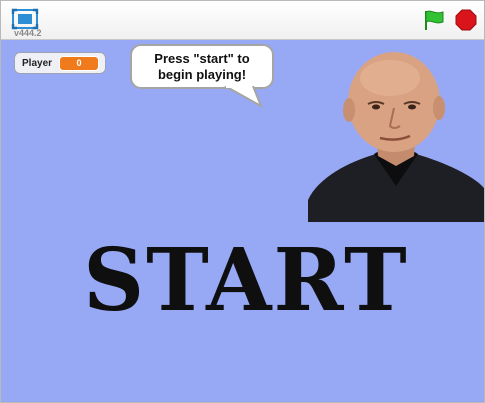 This screenshot has height=403, width=485. I want to click on stop-sign-icon, so click(466, 20).